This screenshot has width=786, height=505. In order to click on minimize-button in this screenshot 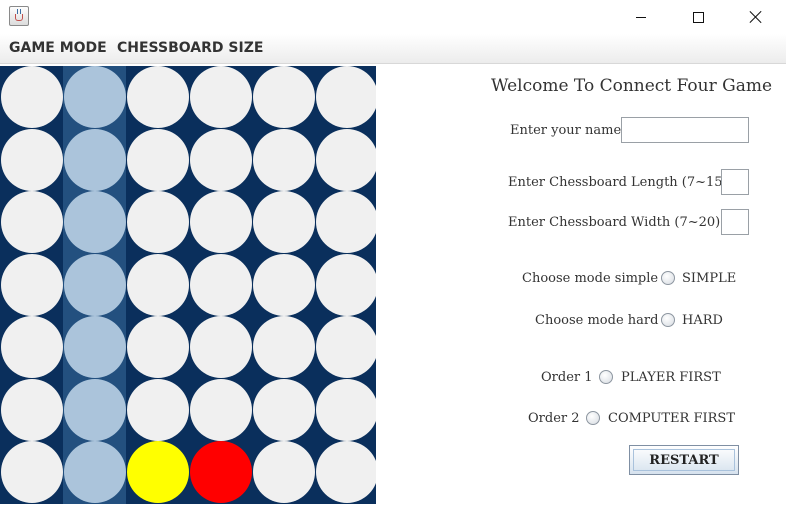, I will do `click(641, 17)`.